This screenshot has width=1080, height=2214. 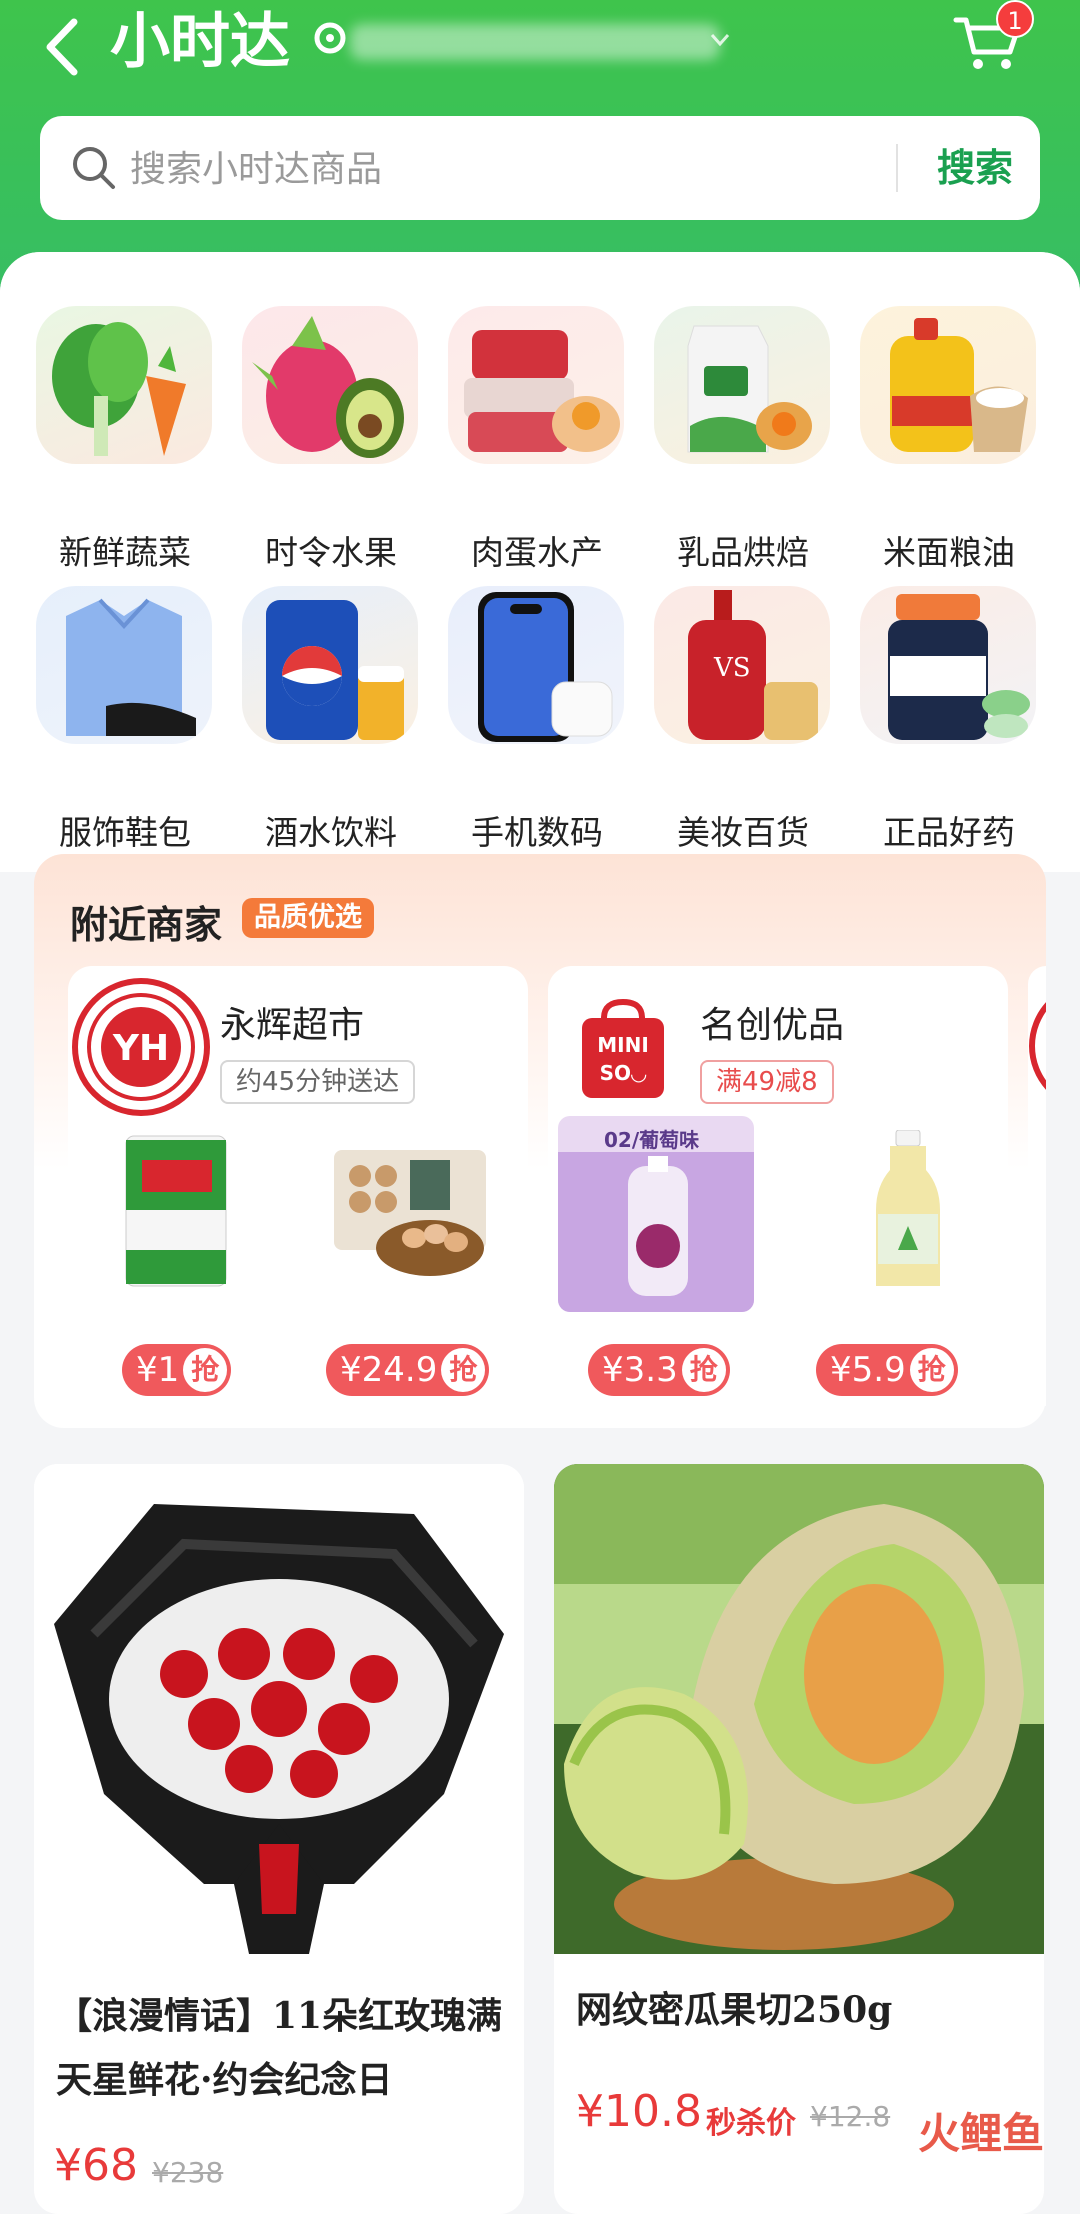 I want to click on yonghui-logo: YH, so click(x=141, y=1047).